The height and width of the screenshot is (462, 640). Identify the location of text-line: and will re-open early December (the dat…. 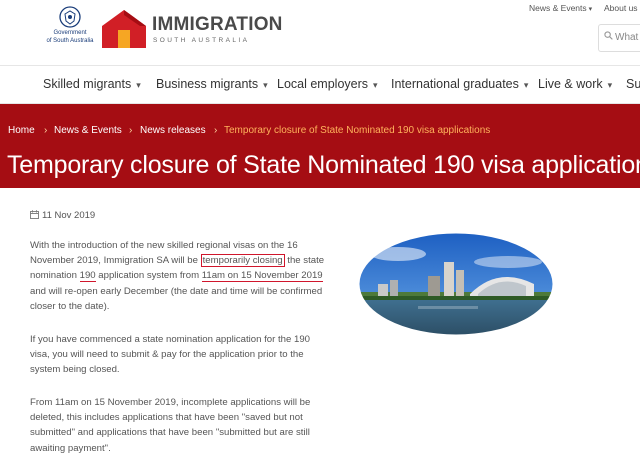
(176, 291).